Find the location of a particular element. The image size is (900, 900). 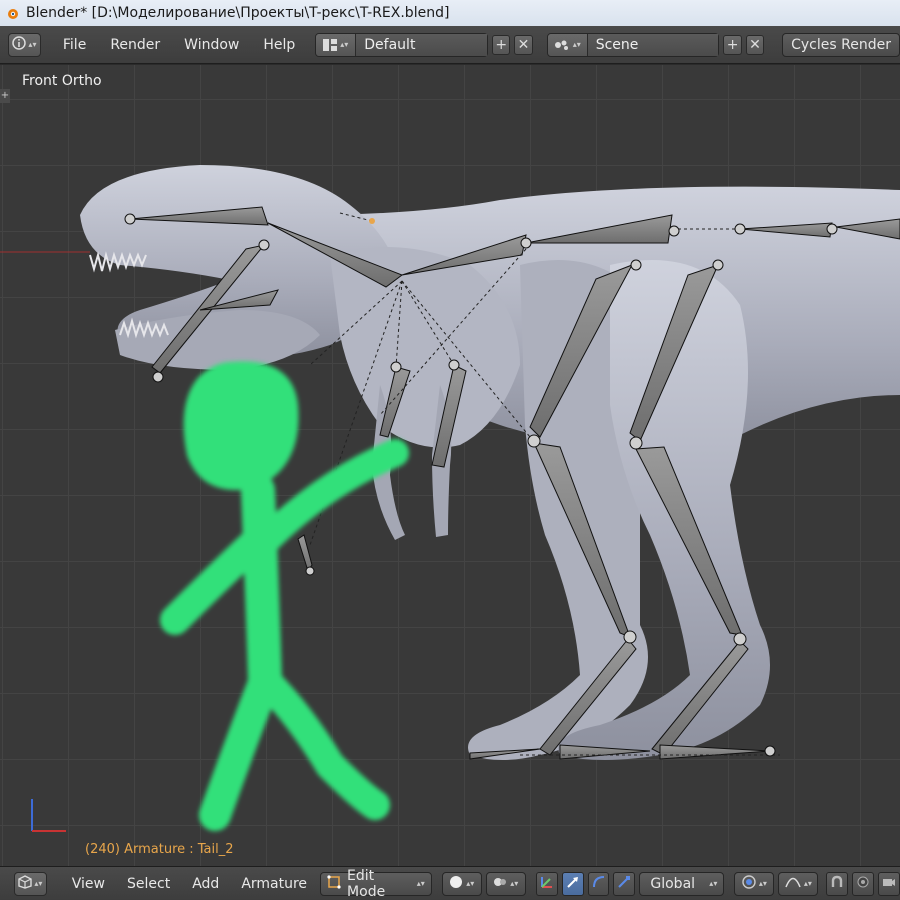

object-info-label: (240) Armature : Tail_2 is located at coordinates (159, 849).